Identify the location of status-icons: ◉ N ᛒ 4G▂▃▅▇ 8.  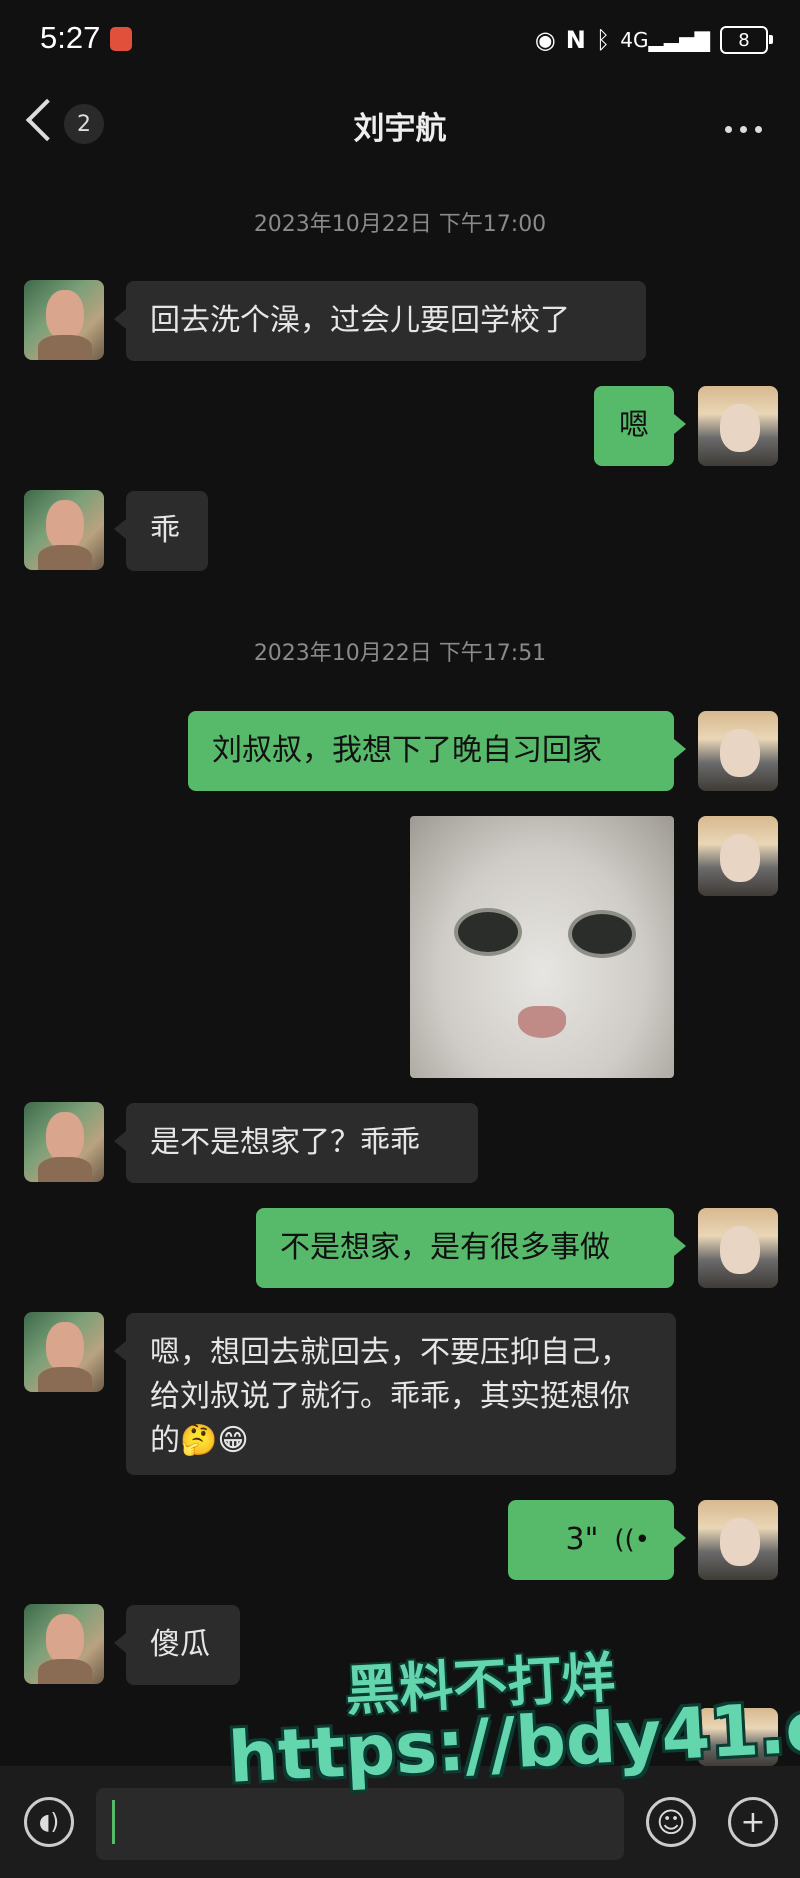
(653, 40).